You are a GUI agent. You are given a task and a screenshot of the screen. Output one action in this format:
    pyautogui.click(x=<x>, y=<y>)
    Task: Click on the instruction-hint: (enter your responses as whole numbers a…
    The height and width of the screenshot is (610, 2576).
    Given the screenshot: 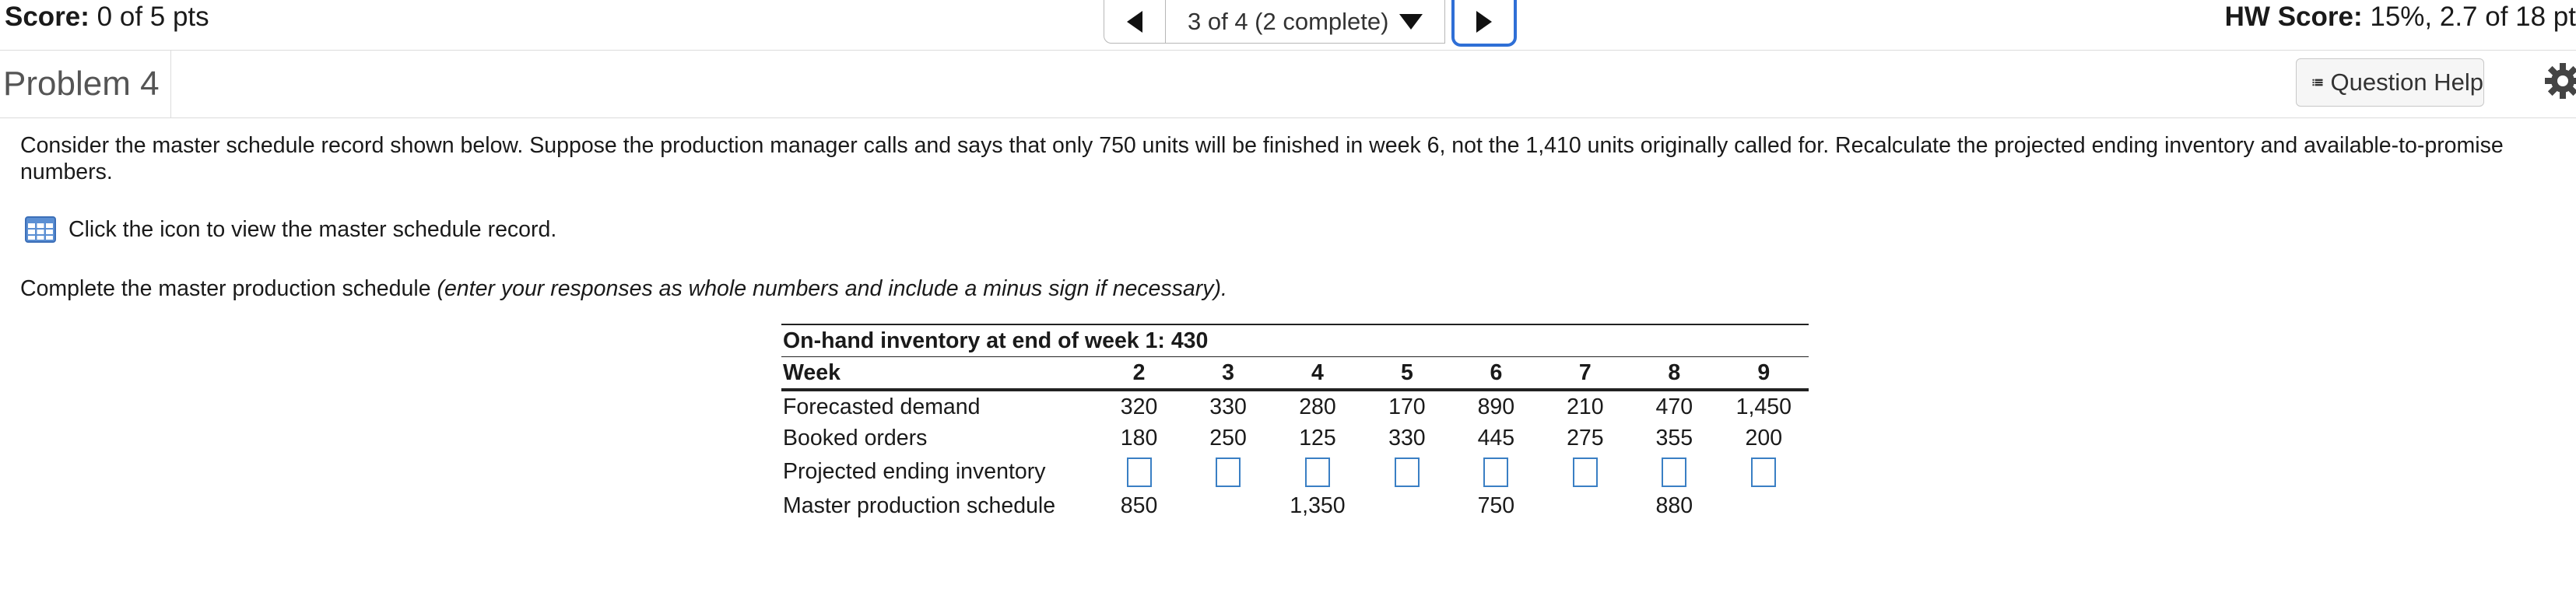 What is the action you would take?
    pyautogui.click(x=832, y=288)
    